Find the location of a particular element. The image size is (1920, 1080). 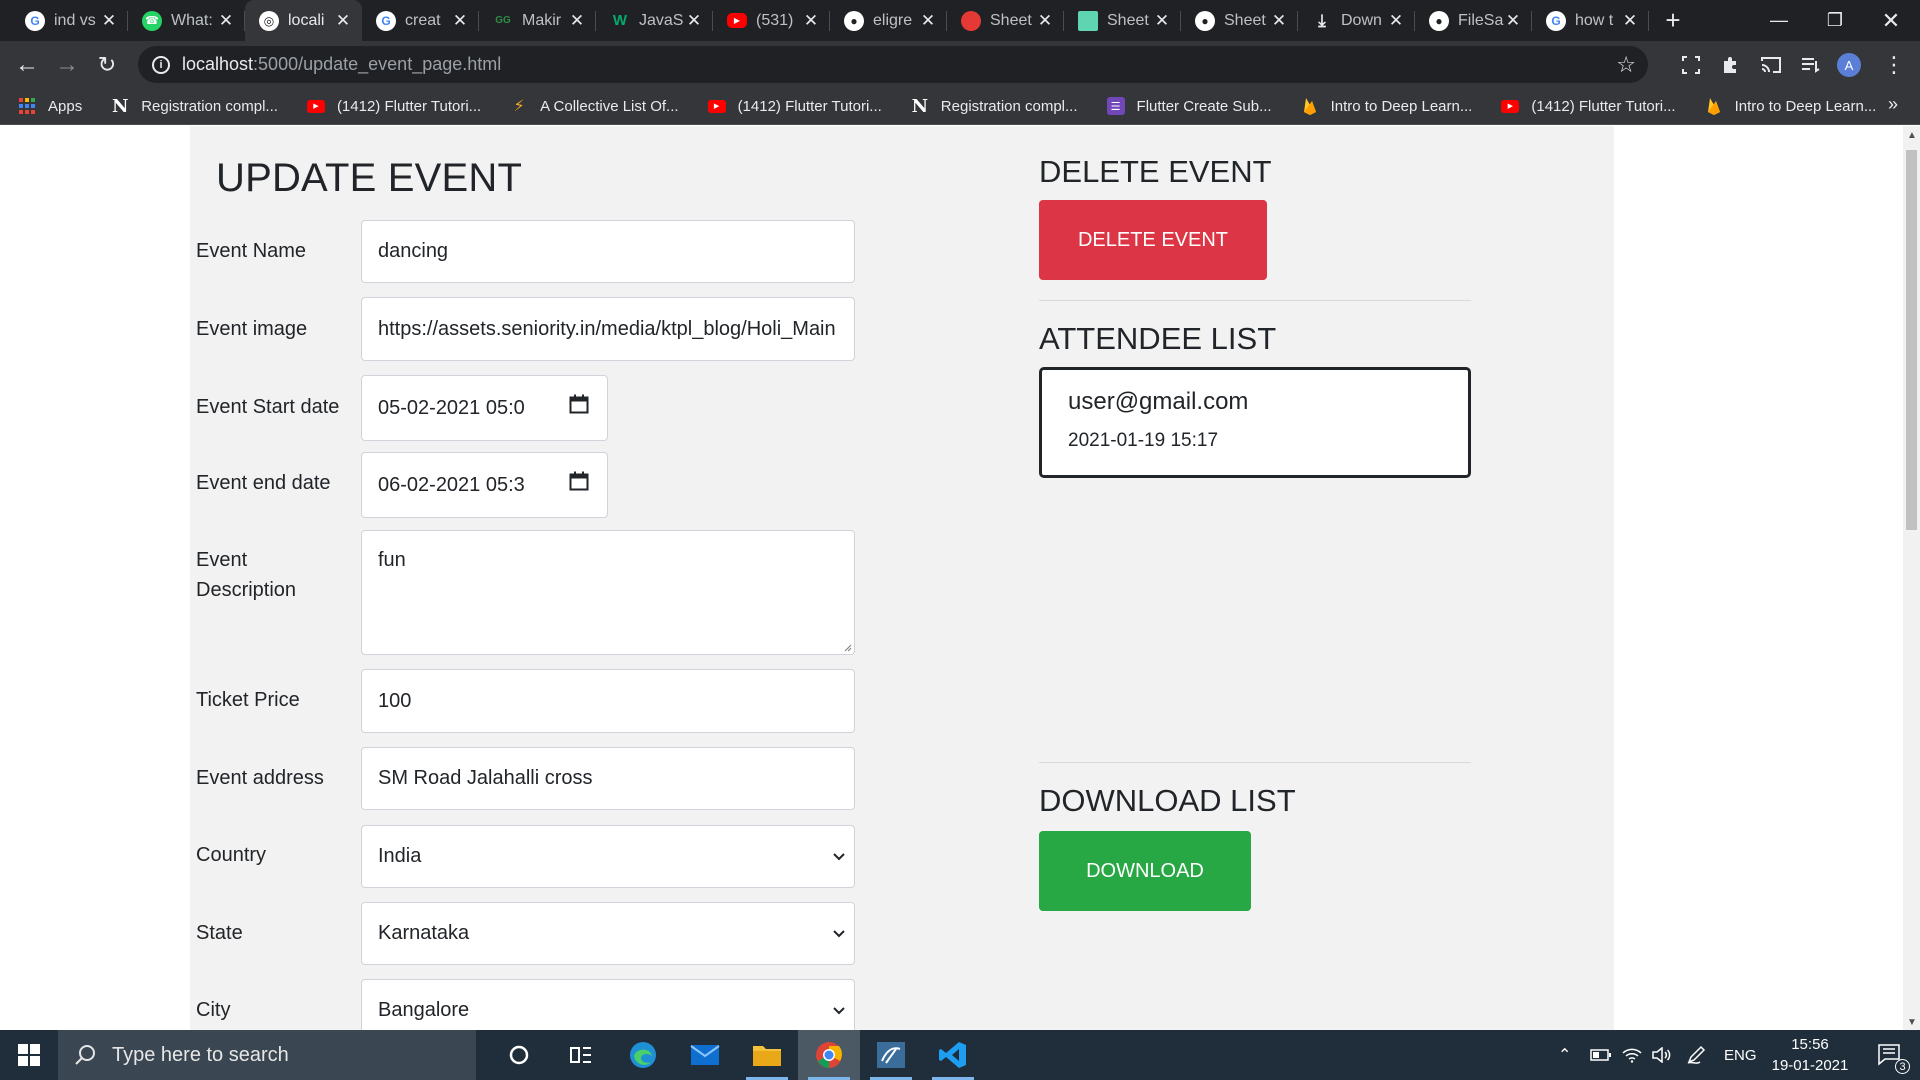

browser-tab: ☎ What: ✕ is located at coordinates (186, 20).